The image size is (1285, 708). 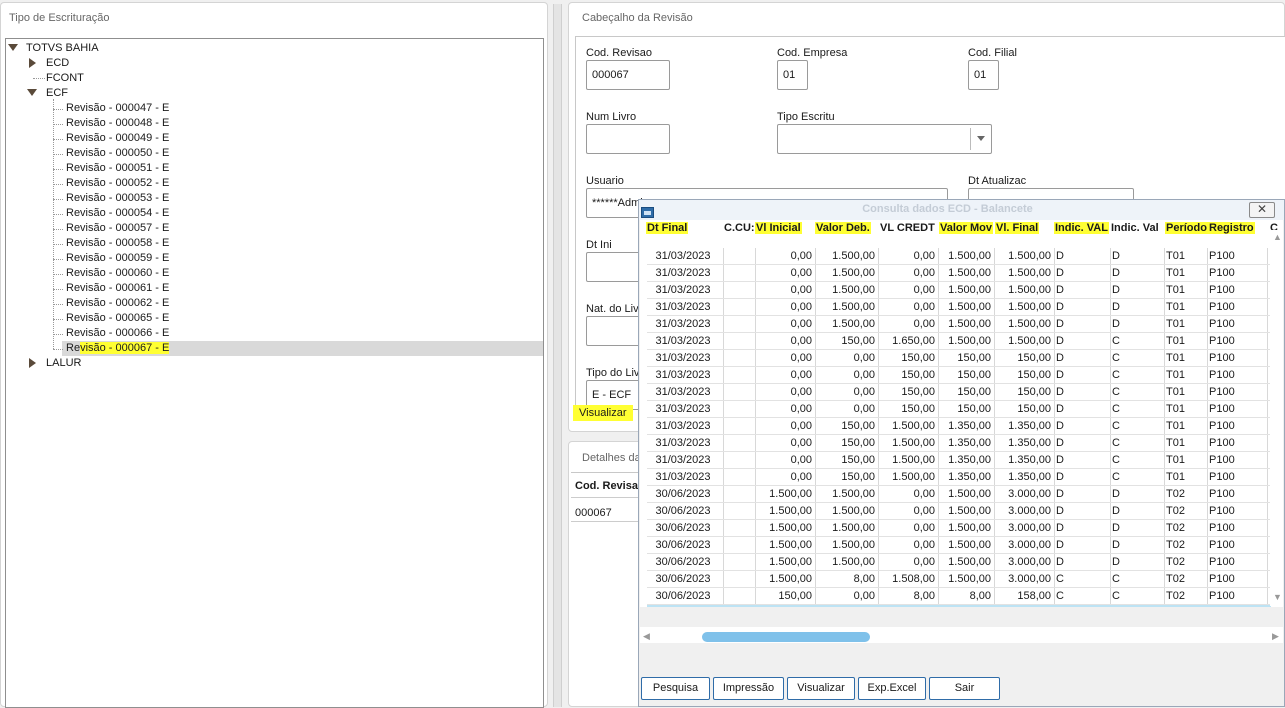 What do you see at coordinates (786, 637) in the screenshot?
I see `scroll-thumb` at bounding box center [786, 637].